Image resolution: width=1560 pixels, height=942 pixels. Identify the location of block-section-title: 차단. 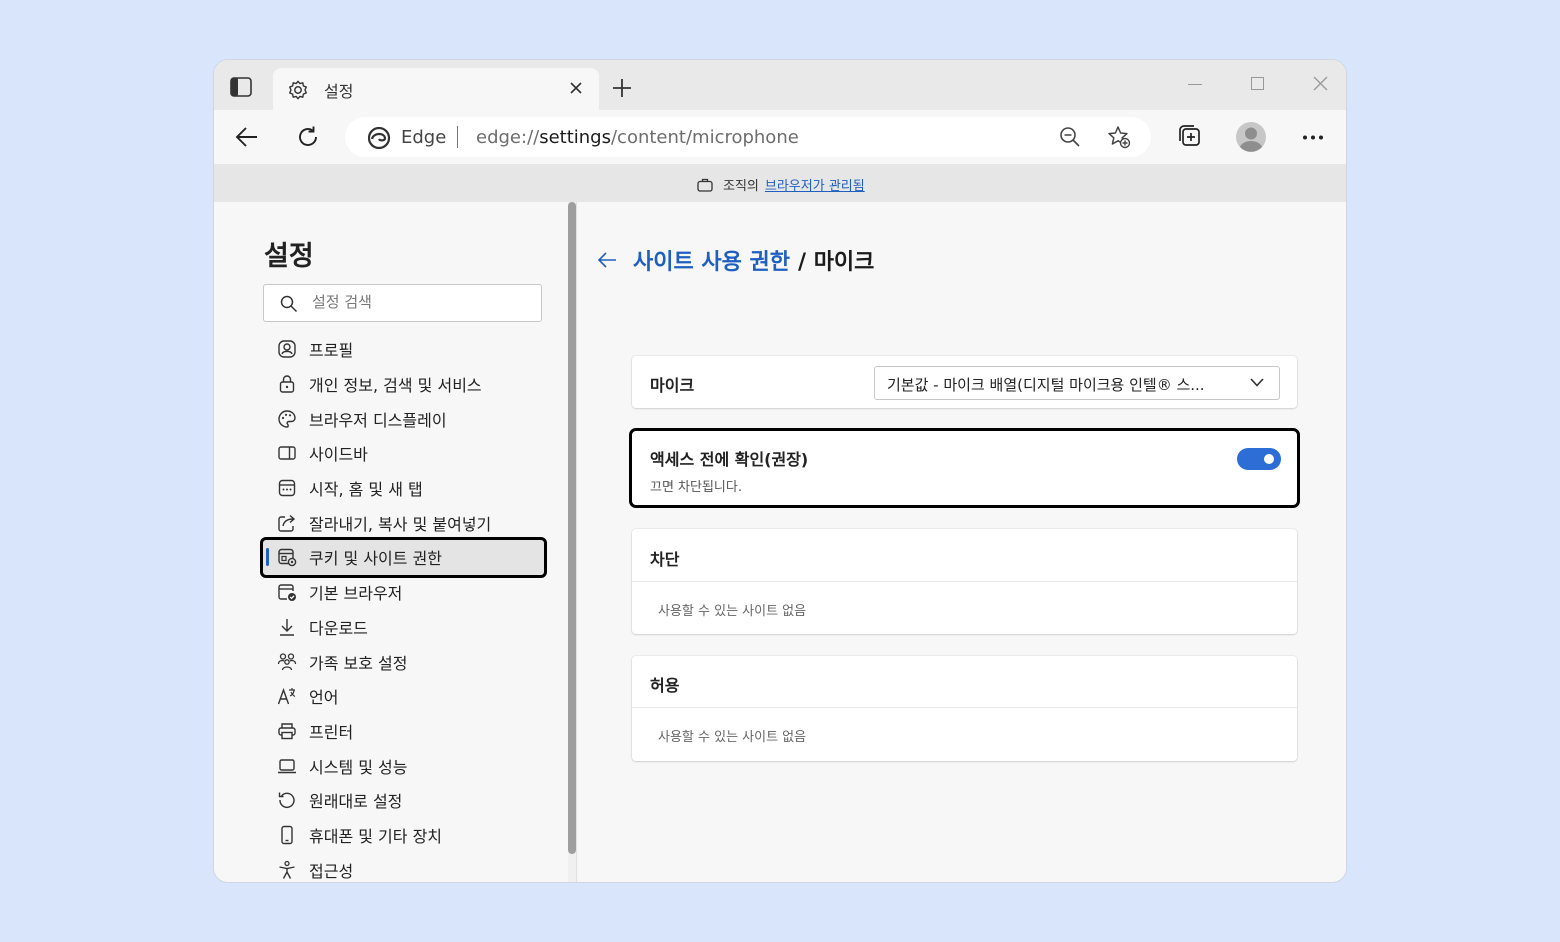
(665, 559).